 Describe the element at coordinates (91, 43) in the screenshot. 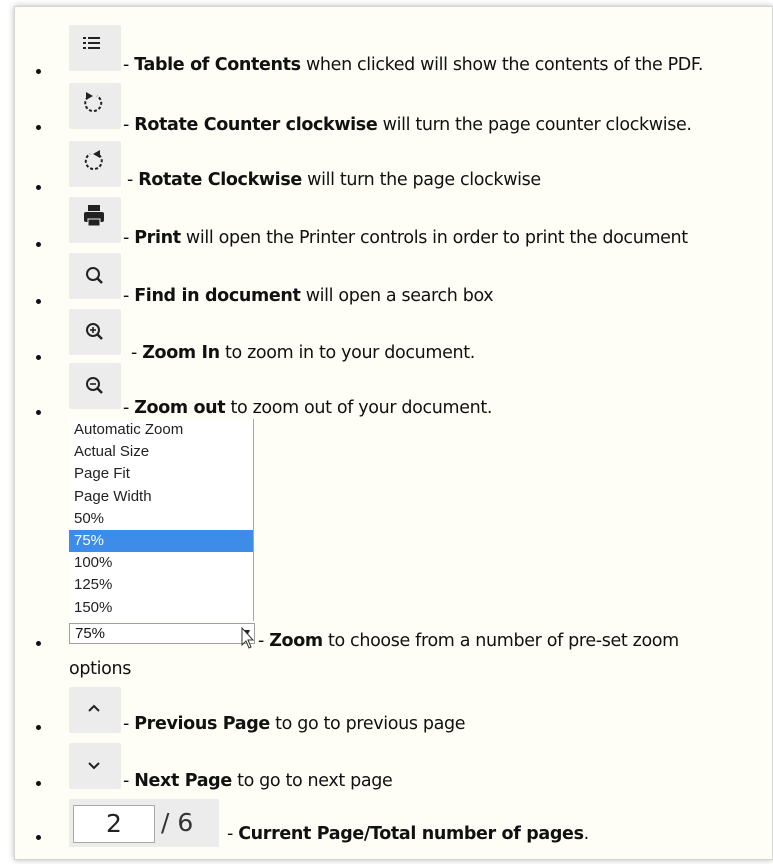

I see `table-of-contents-icon` at that location.